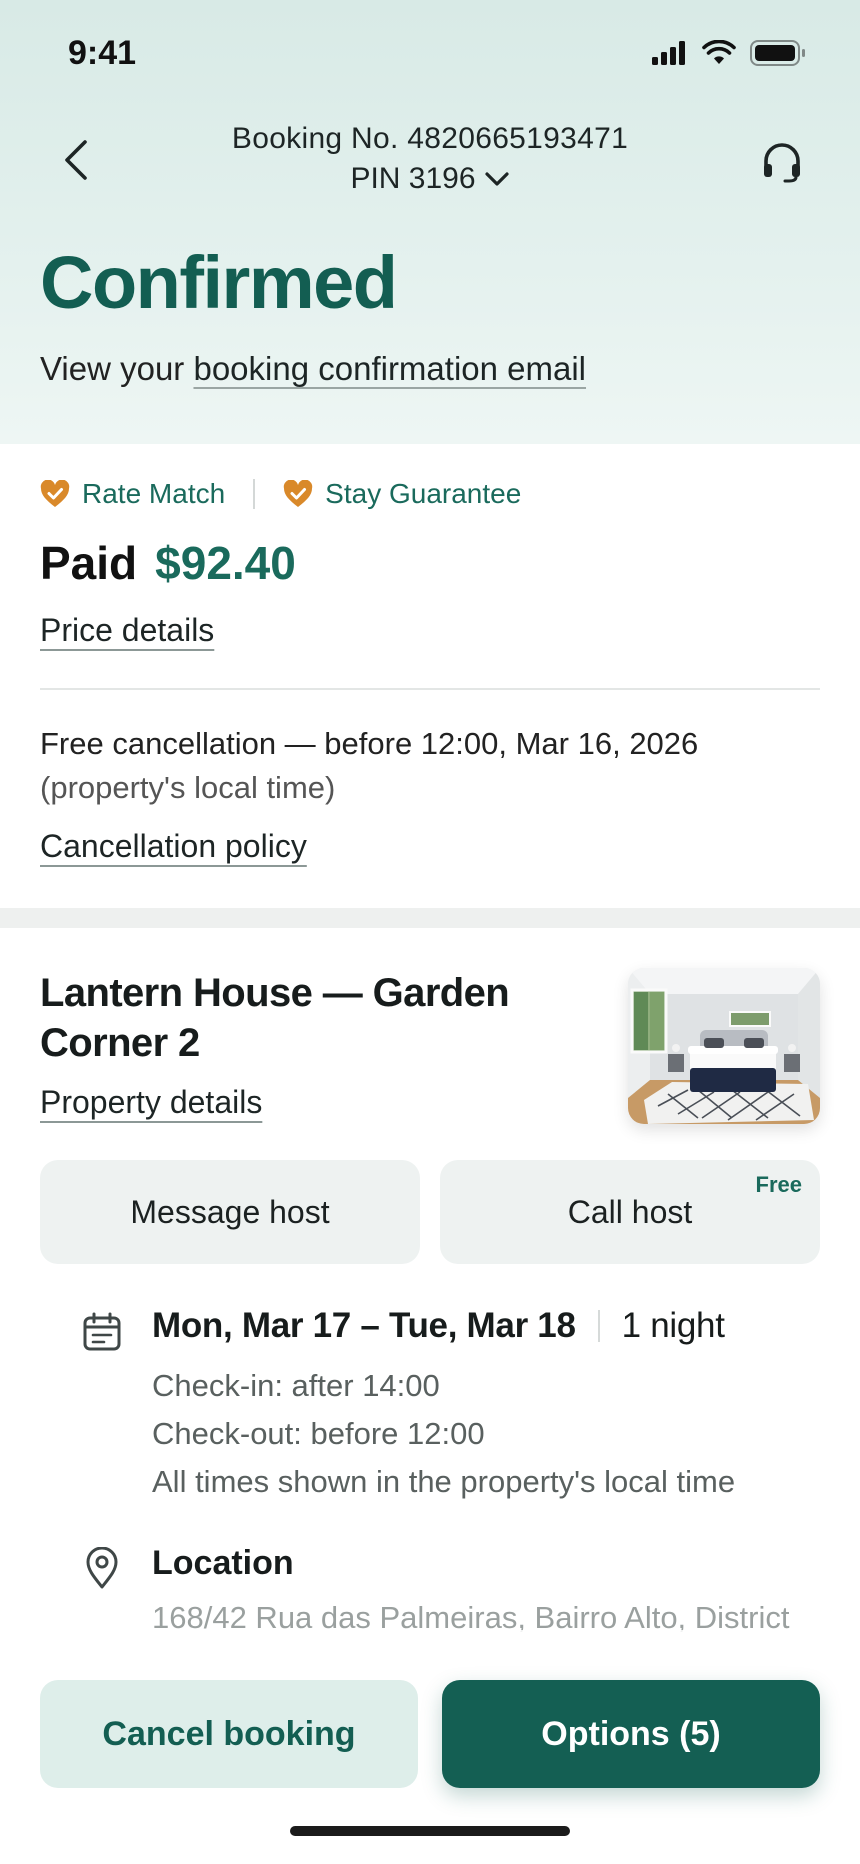 The width and height of the screenshot is (860, 1864). What do you see at coordinates (225, 563) in the screenshot?
I see `paid-amount: $92.40` at bounding box center [225, 563].